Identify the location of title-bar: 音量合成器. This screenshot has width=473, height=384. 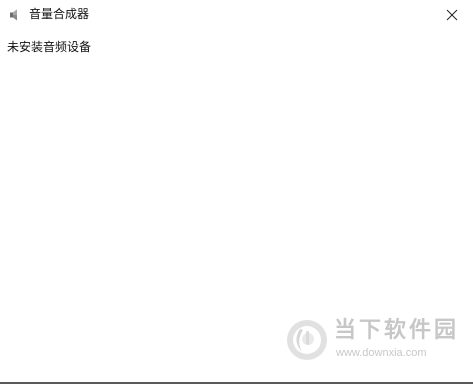
(236, 15).